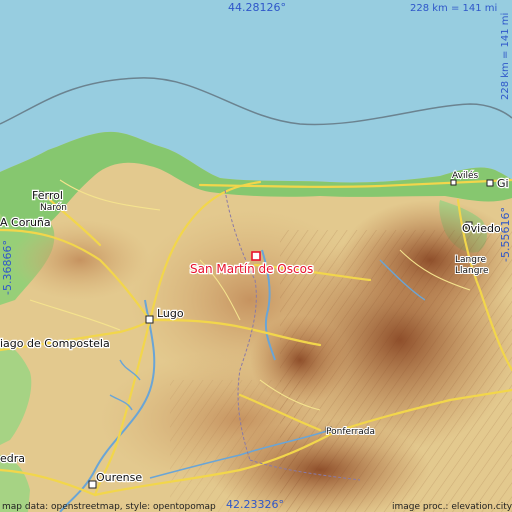 The height and width of the screenshot is (512, 512). What do you see at coordinates (505, 56) in the screenshot?
I see `scale-right: 228 km = 141 mi` at bounding box center [505, 56].